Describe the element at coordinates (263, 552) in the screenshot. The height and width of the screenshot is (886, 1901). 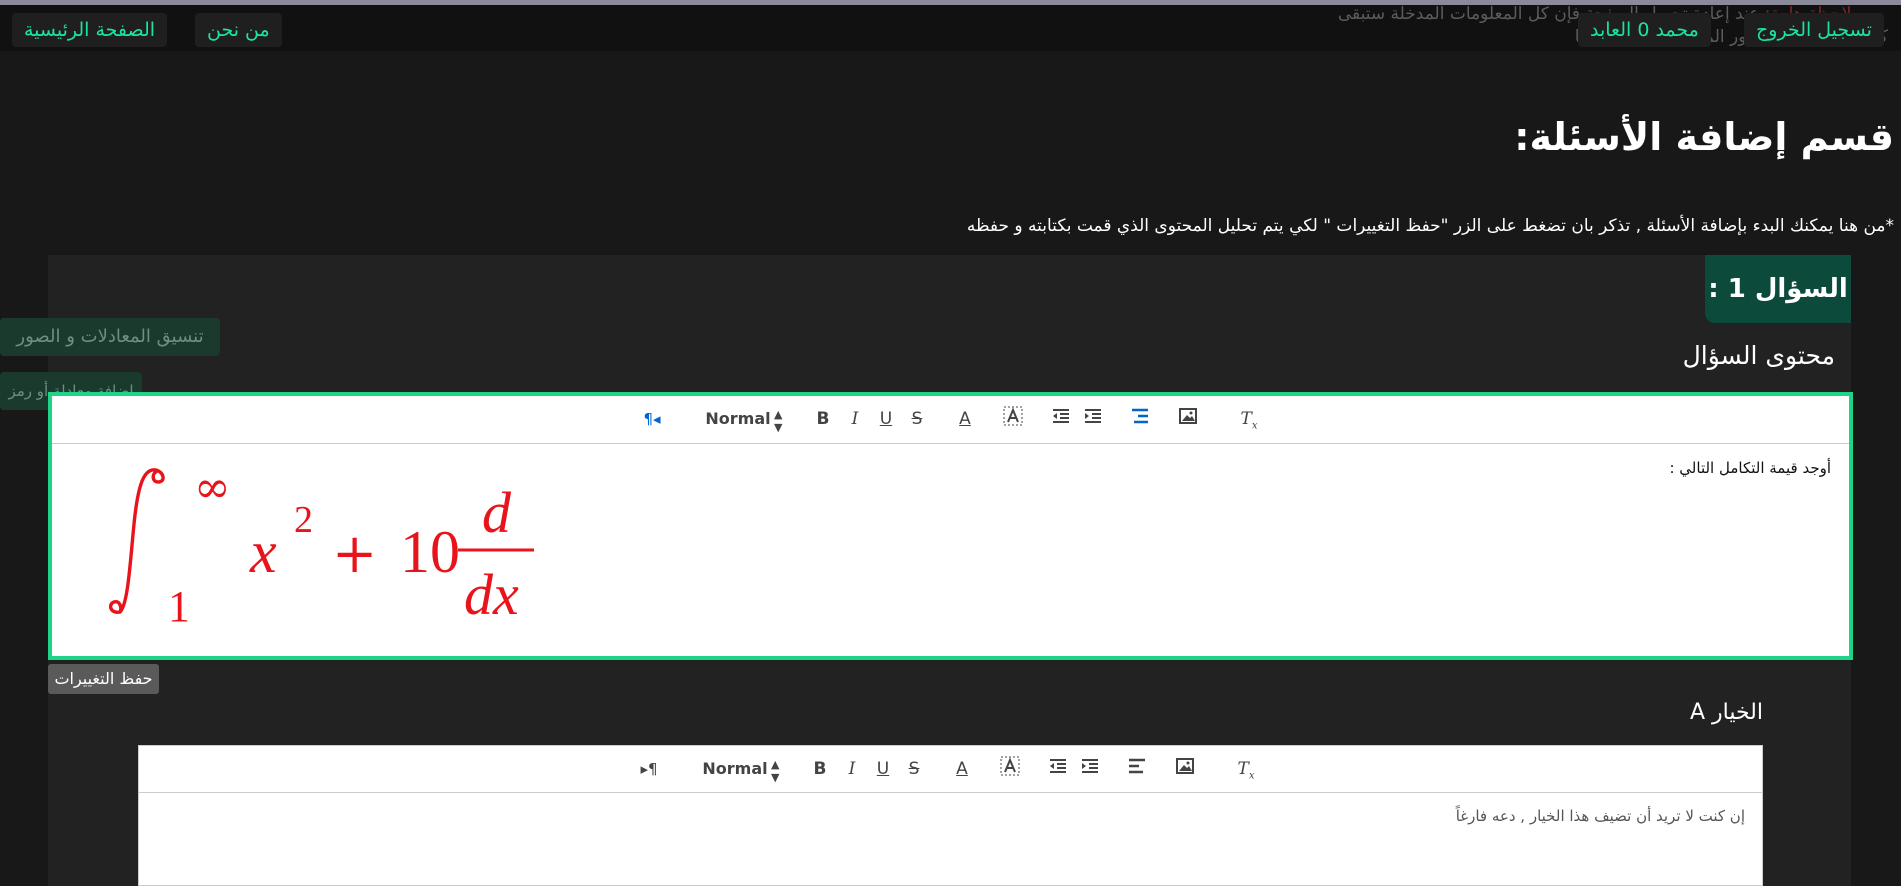
I see `formula-base: x` at that location.